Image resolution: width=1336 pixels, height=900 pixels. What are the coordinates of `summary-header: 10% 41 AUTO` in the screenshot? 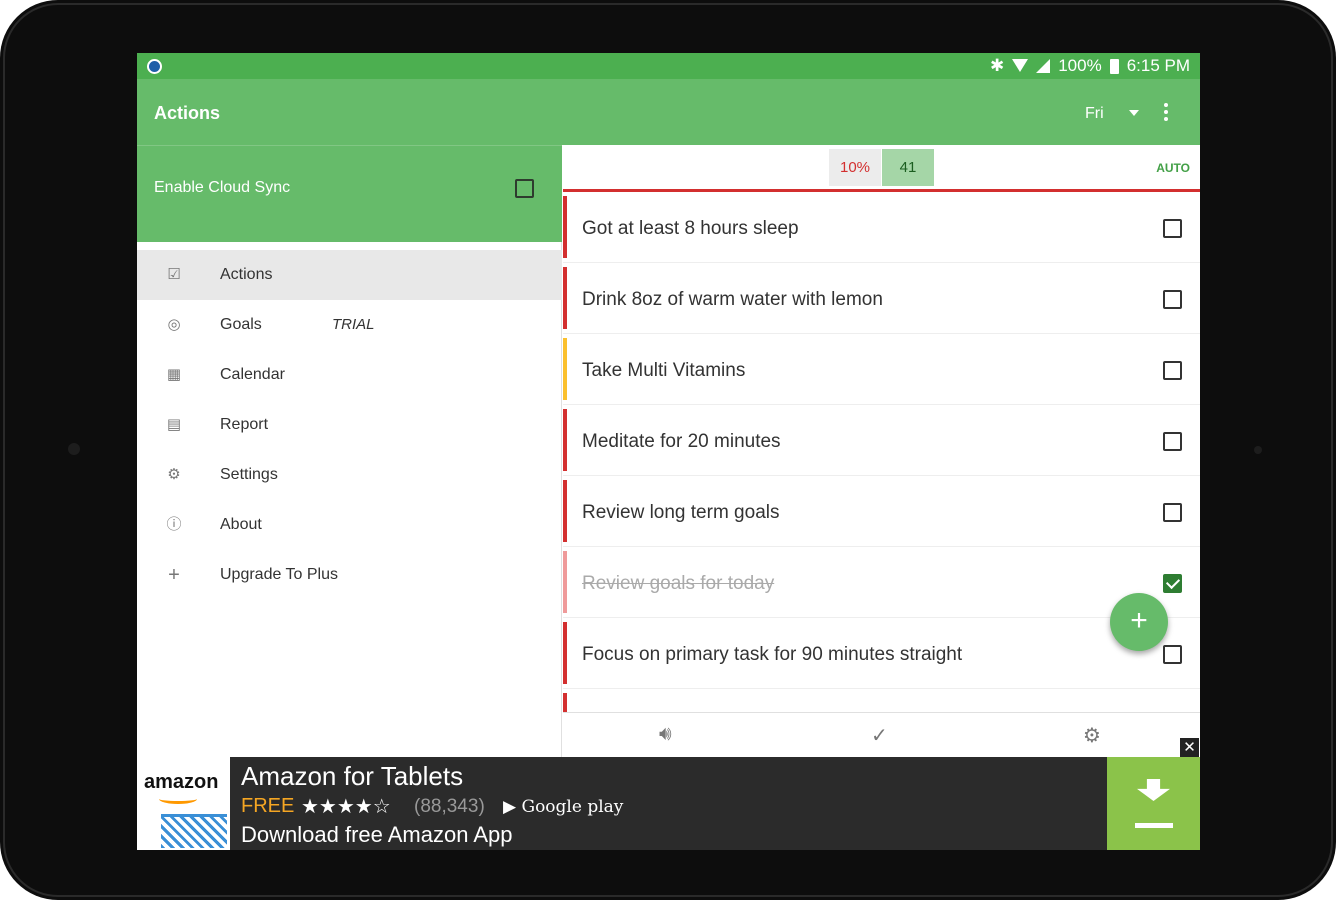 It's located at (881, 168).